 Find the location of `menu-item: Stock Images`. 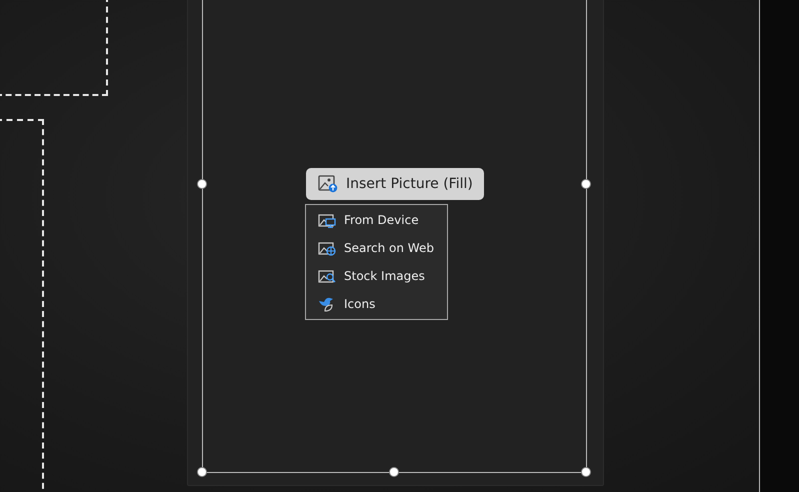

menu-item: Stock Images is located at coordinates (376, 276).